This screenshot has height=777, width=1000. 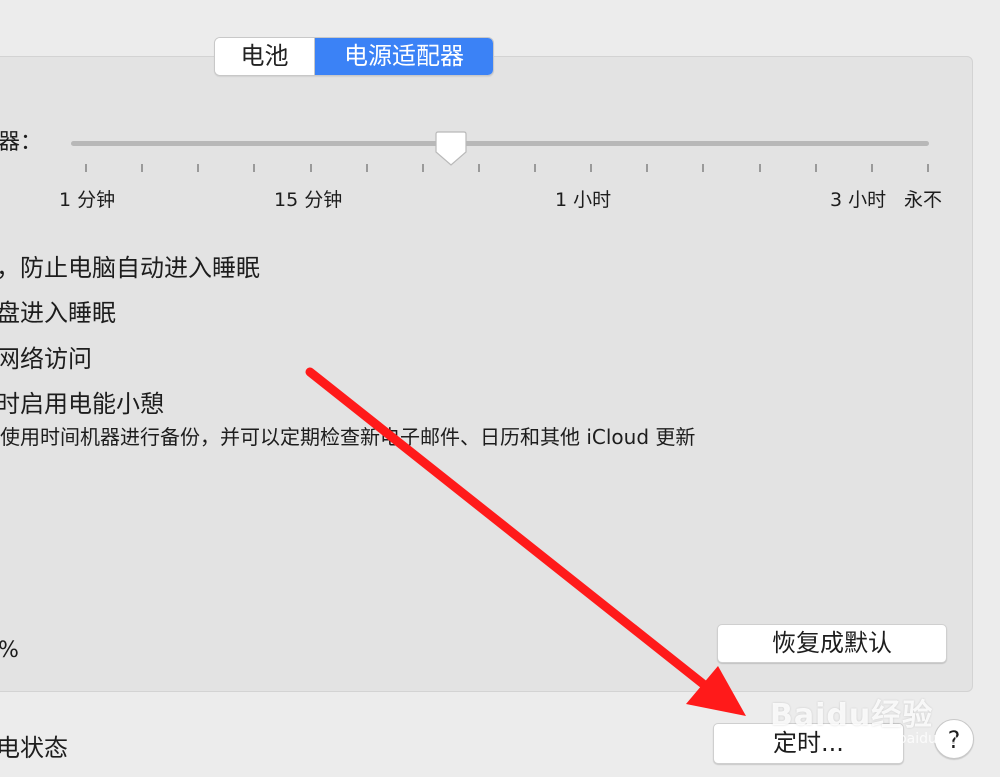 I want to click on tab-battery: 电池, so click(x=265, y=56).